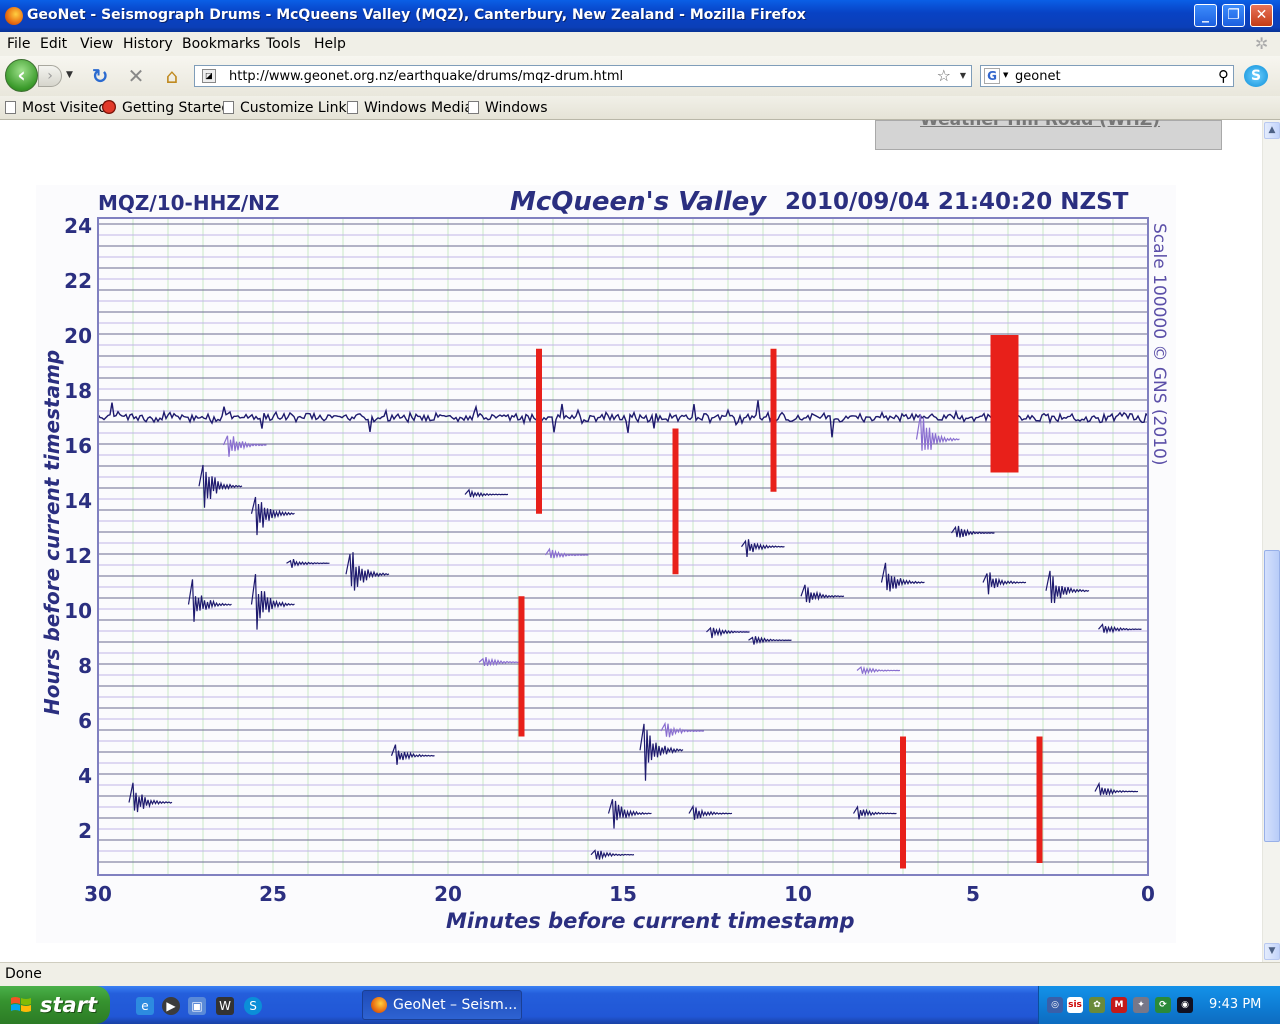 The height and width of the screenshot is (1024, 1280). Describe the element at coordinates (1004, 404) in the screenshot. I see `clipped-event-block` at that location.